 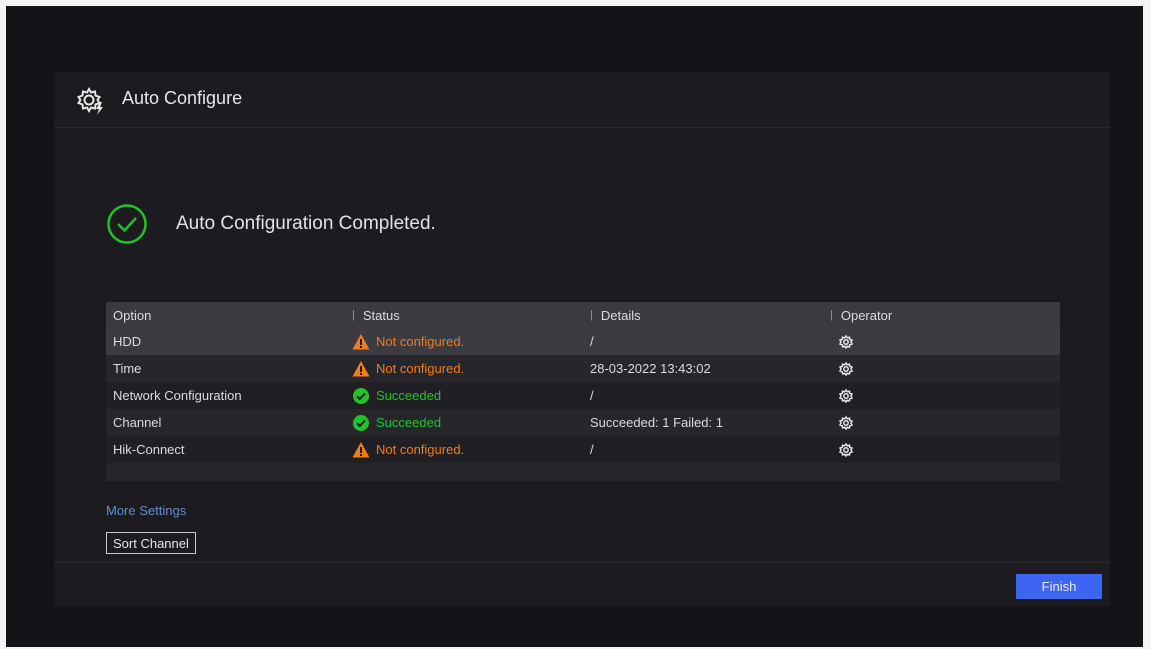 What do you see at coordinates (583, 341) in the screenshot?
I see `table-row: HDD Not configured. /` at bounding box center [583, 341].